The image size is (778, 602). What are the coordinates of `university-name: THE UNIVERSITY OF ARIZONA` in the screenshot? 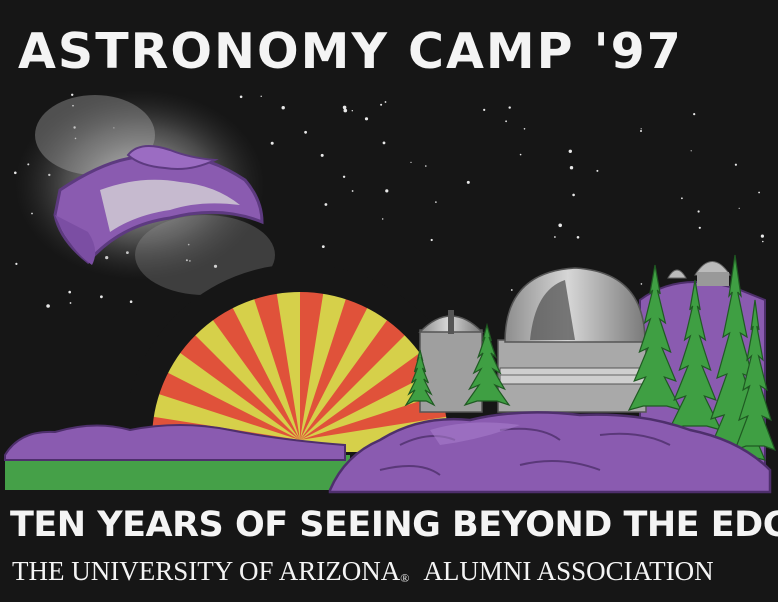 It's located at (206, 571).